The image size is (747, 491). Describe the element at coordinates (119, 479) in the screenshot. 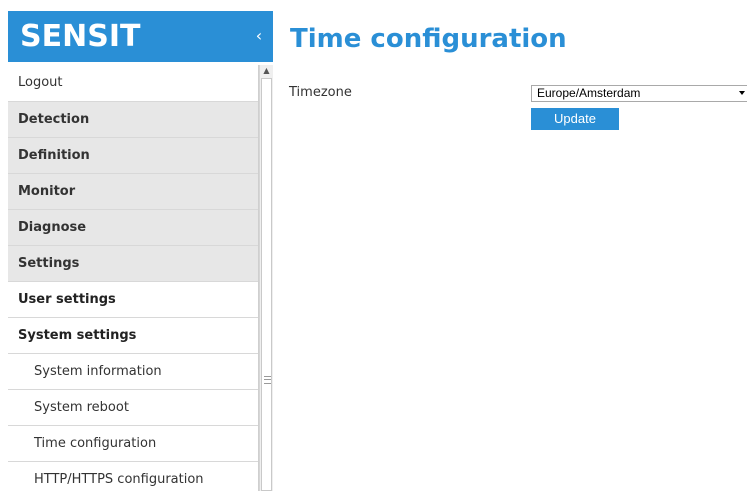

I see `sidebar-item-label: HTTP/HTTPS configuration` at that location.